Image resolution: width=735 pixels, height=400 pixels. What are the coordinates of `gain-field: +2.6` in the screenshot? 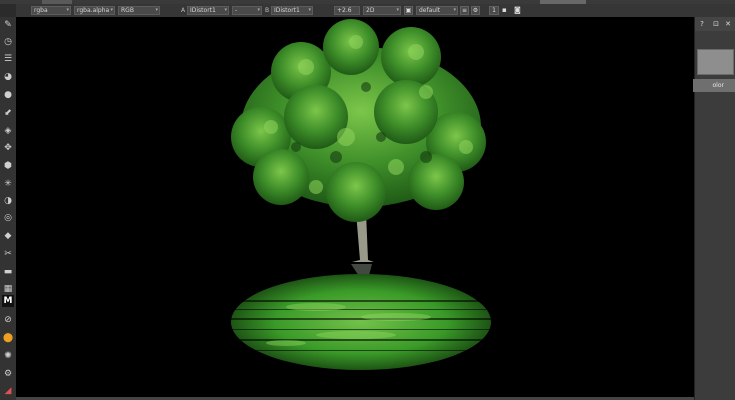 It's located at (347, 10).